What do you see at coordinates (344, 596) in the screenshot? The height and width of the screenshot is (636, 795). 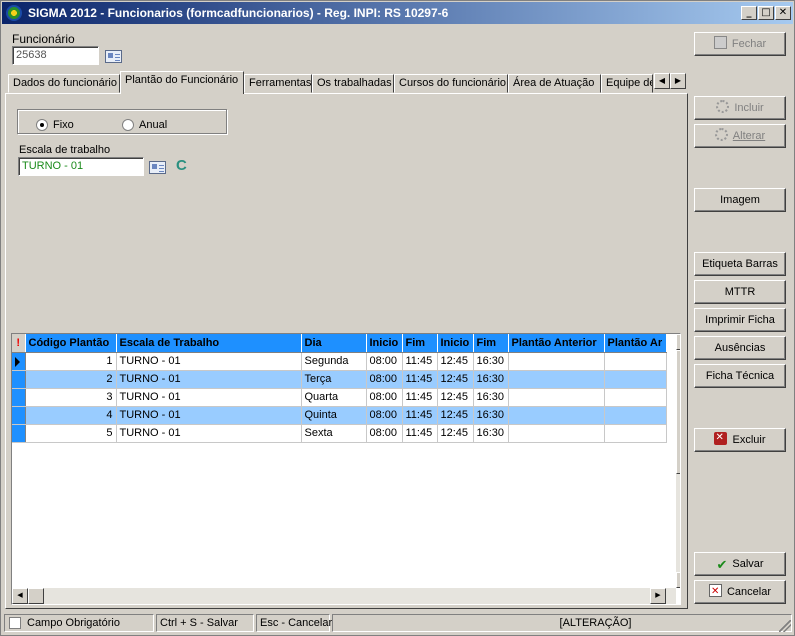 I see `grid-horizontal-scrollbar: ◀ ▶` at bounding box center [344, 596].